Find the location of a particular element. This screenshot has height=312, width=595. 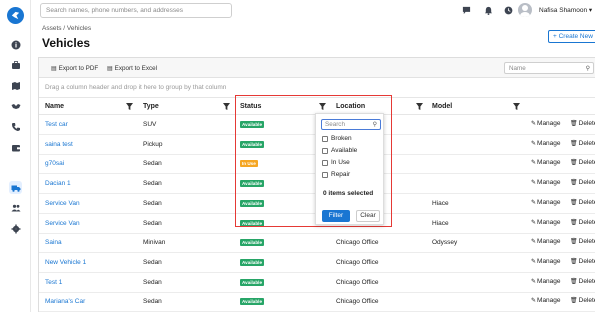

create-new-button: + Create New is located at coordinates (571, 36).